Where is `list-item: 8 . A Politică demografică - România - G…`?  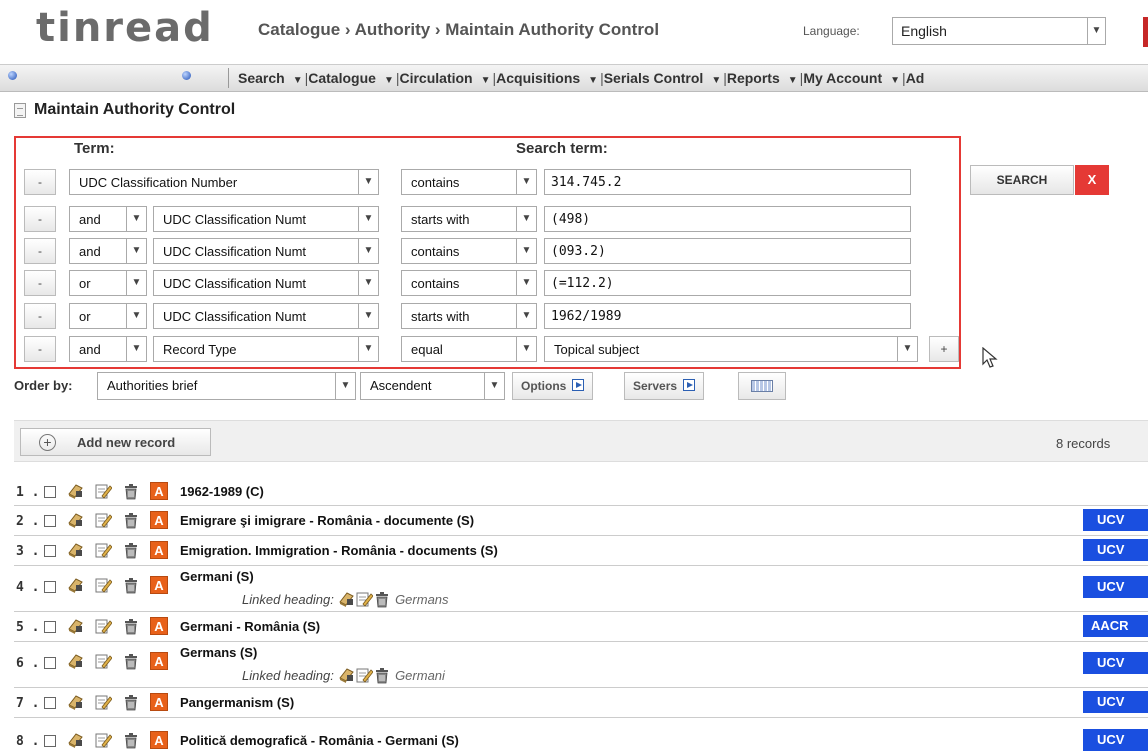
list-item: 8 . A Politică demografică - România - G… is located at coordinates (581, 734).